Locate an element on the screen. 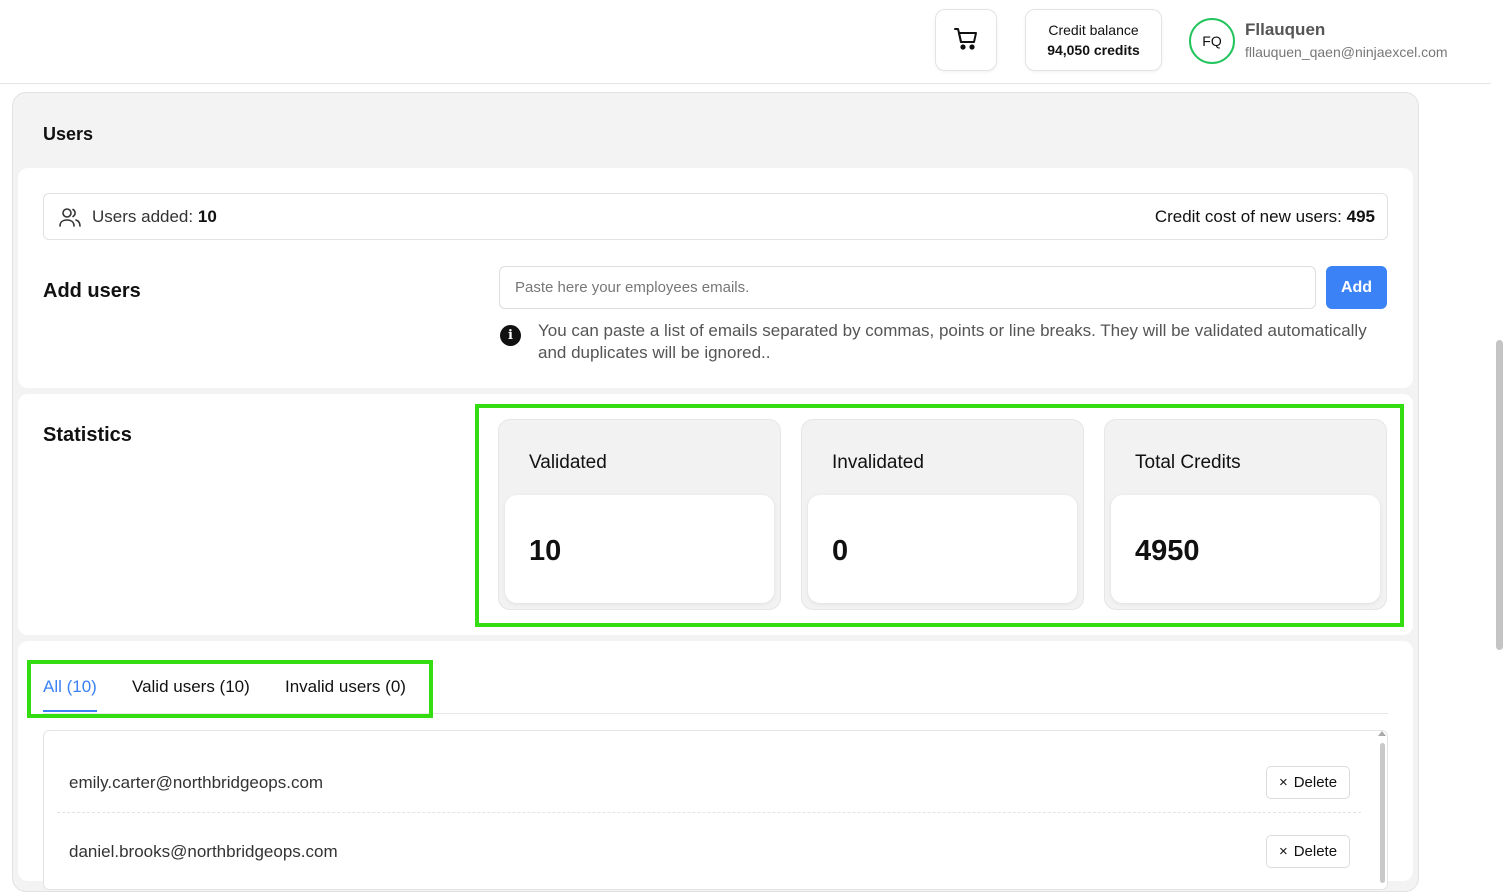 This screenshot has width=1506, height=892. credit-cost-label: Credit cost of new users: is located at coordinates (1248, 216).